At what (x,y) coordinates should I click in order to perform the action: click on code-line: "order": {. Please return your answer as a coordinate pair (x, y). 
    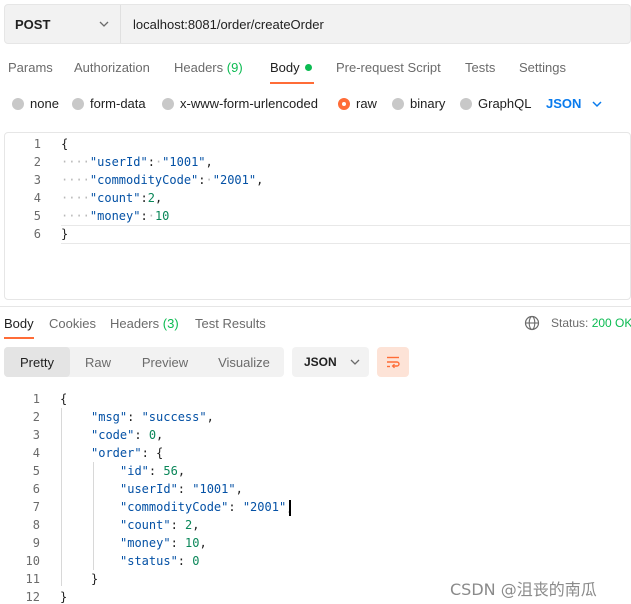
    Looking at the image, I should click on (127, 453).